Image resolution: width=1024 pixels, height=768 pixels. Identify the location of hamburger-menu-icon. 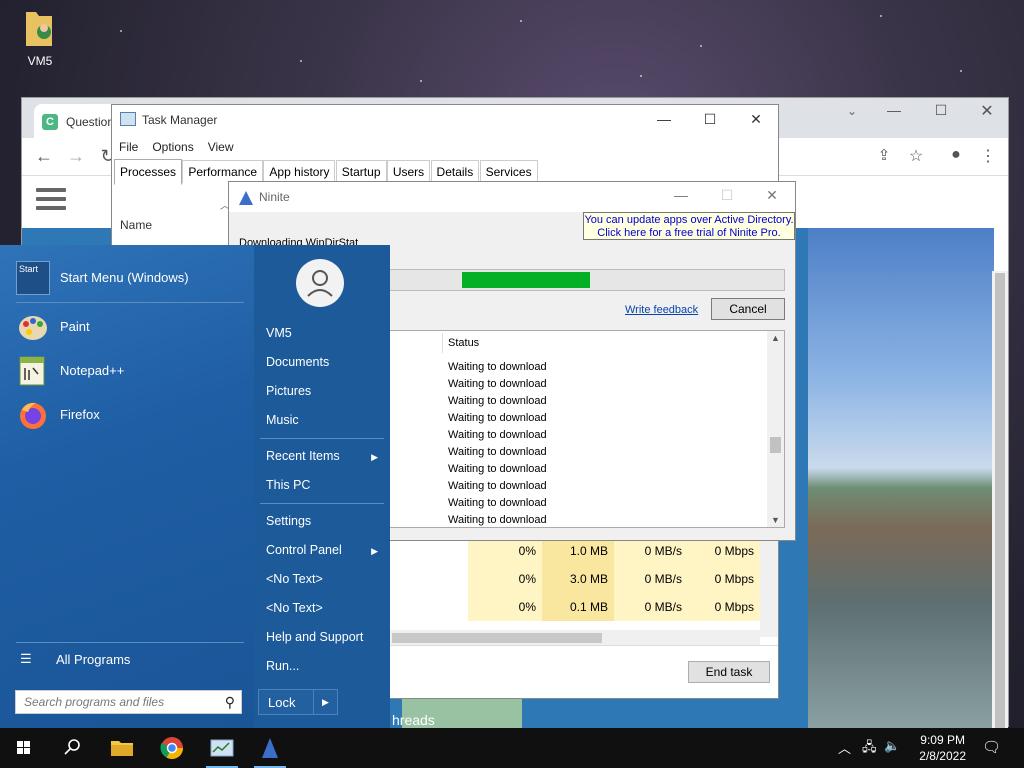
(51, 199).